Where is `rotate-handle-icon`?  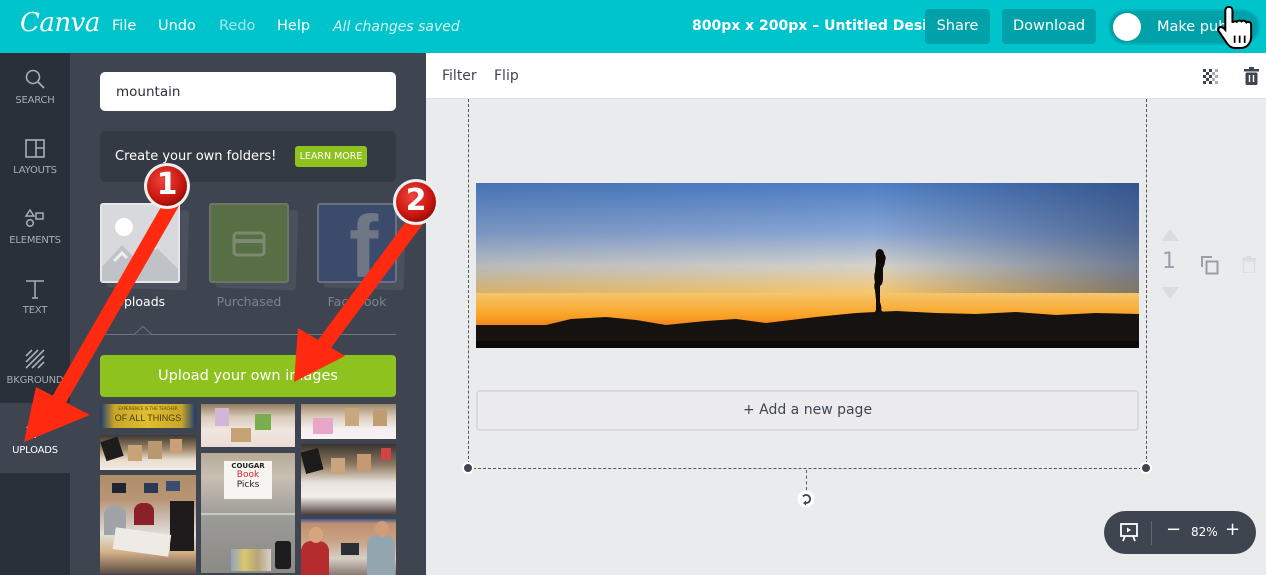
rotate-handle-icon is located at coordinates (806, 499).